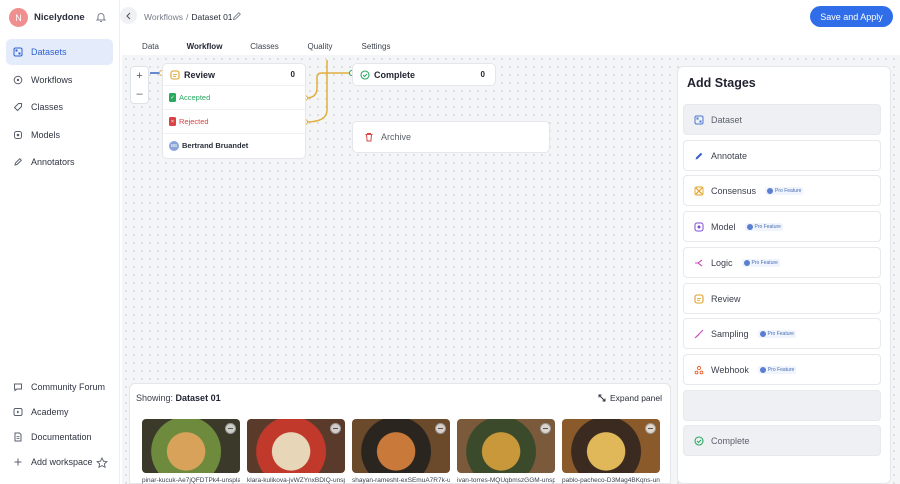  Describe the element at coordinates (782, 440) in the screenshot. I see `stage-complete: Complete` at that location.